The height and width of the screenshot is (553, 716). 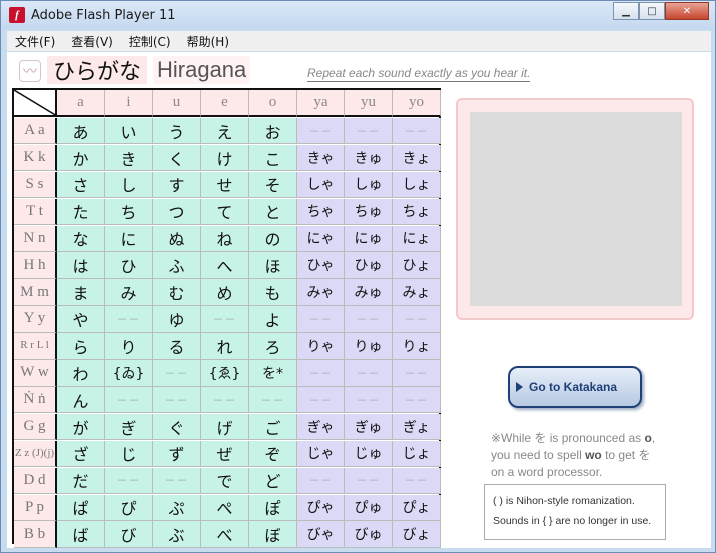 What do you see at coordinates (225, 373) in the screenshot?
I see `kana-cell: {ゑ}` at bounding box center [225, 373].